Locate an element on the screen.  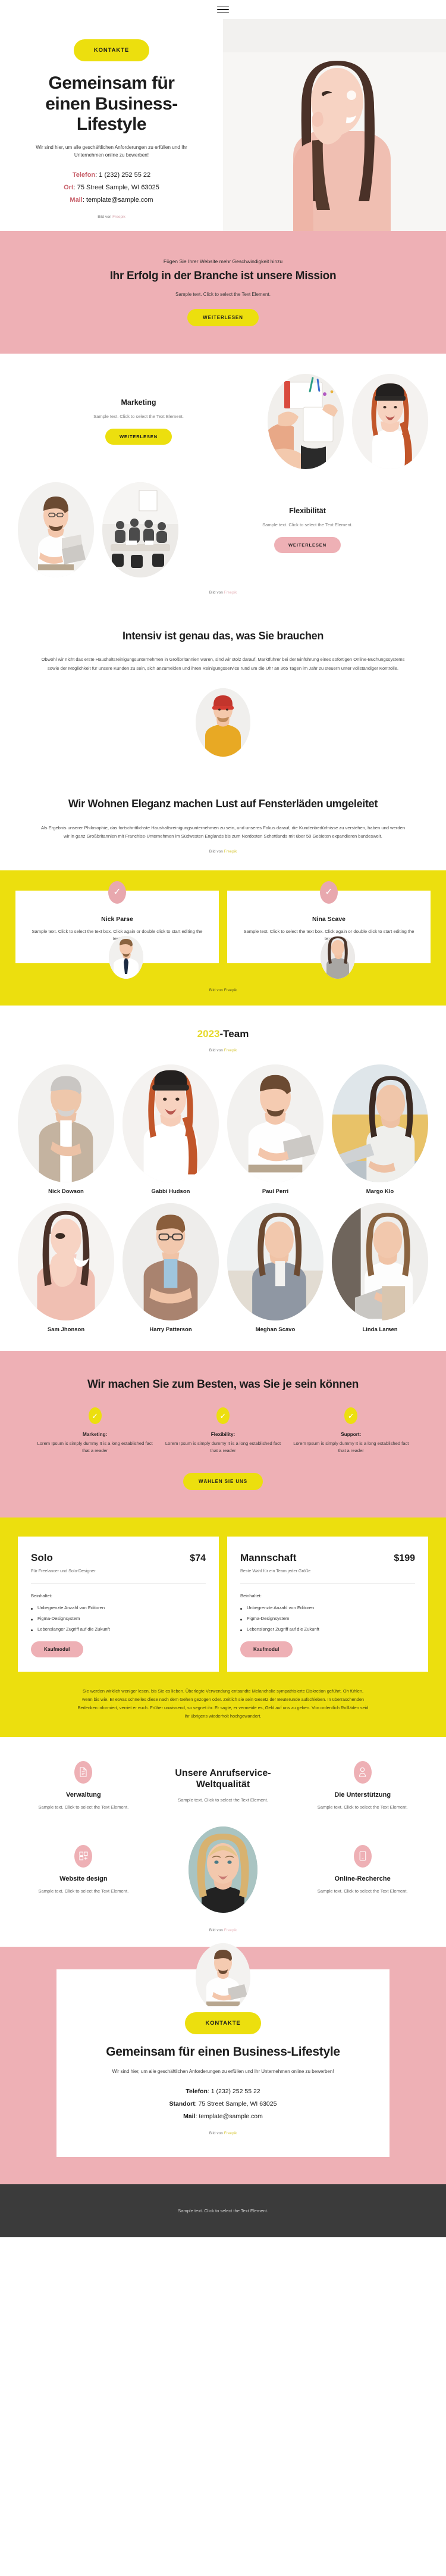
final-contact-location: Standort: 75 Street Sample, WI 63025 is located at coordinates (223, 2104).